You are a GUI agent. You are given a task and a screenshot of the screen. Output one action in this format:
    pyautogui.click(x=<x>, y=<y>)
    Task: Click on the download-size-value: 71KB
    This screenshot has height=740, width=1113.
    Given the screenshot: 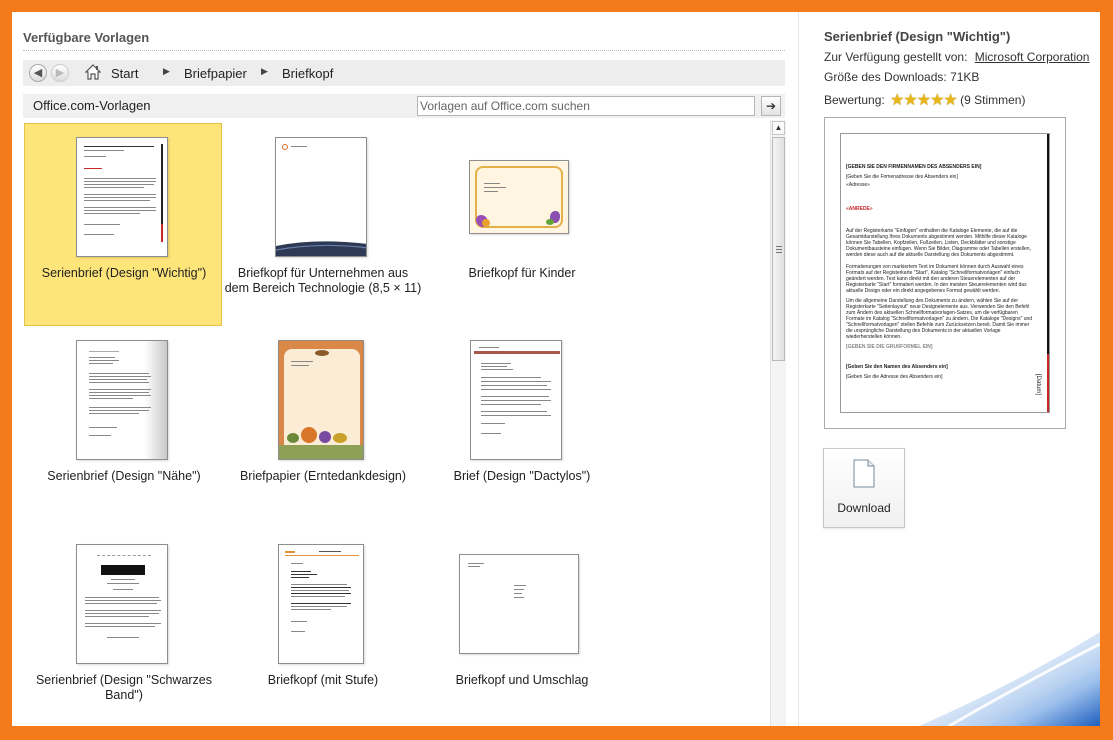 What is the action you would take?
    pyautogui.click(x=965, y=77)
    